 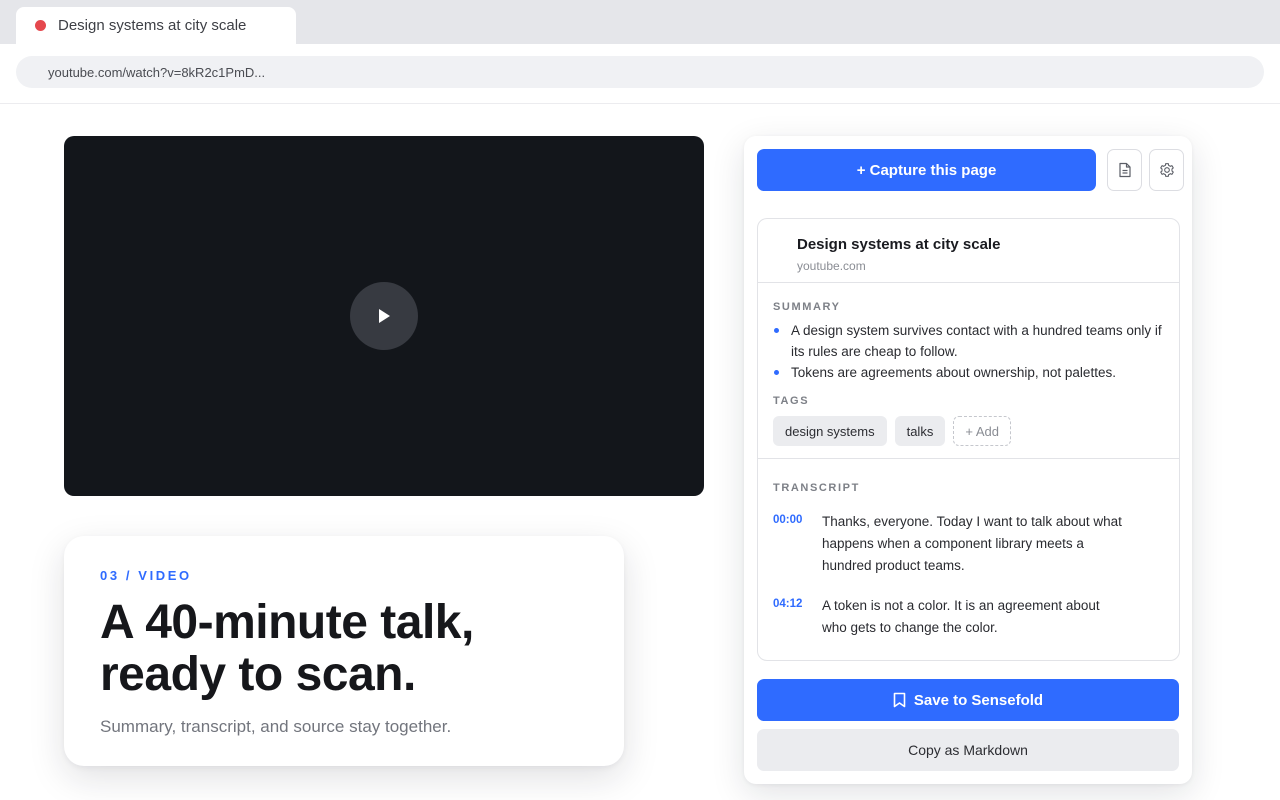 I want to click on tag-chip: design systems, so click(x=830, y=431).